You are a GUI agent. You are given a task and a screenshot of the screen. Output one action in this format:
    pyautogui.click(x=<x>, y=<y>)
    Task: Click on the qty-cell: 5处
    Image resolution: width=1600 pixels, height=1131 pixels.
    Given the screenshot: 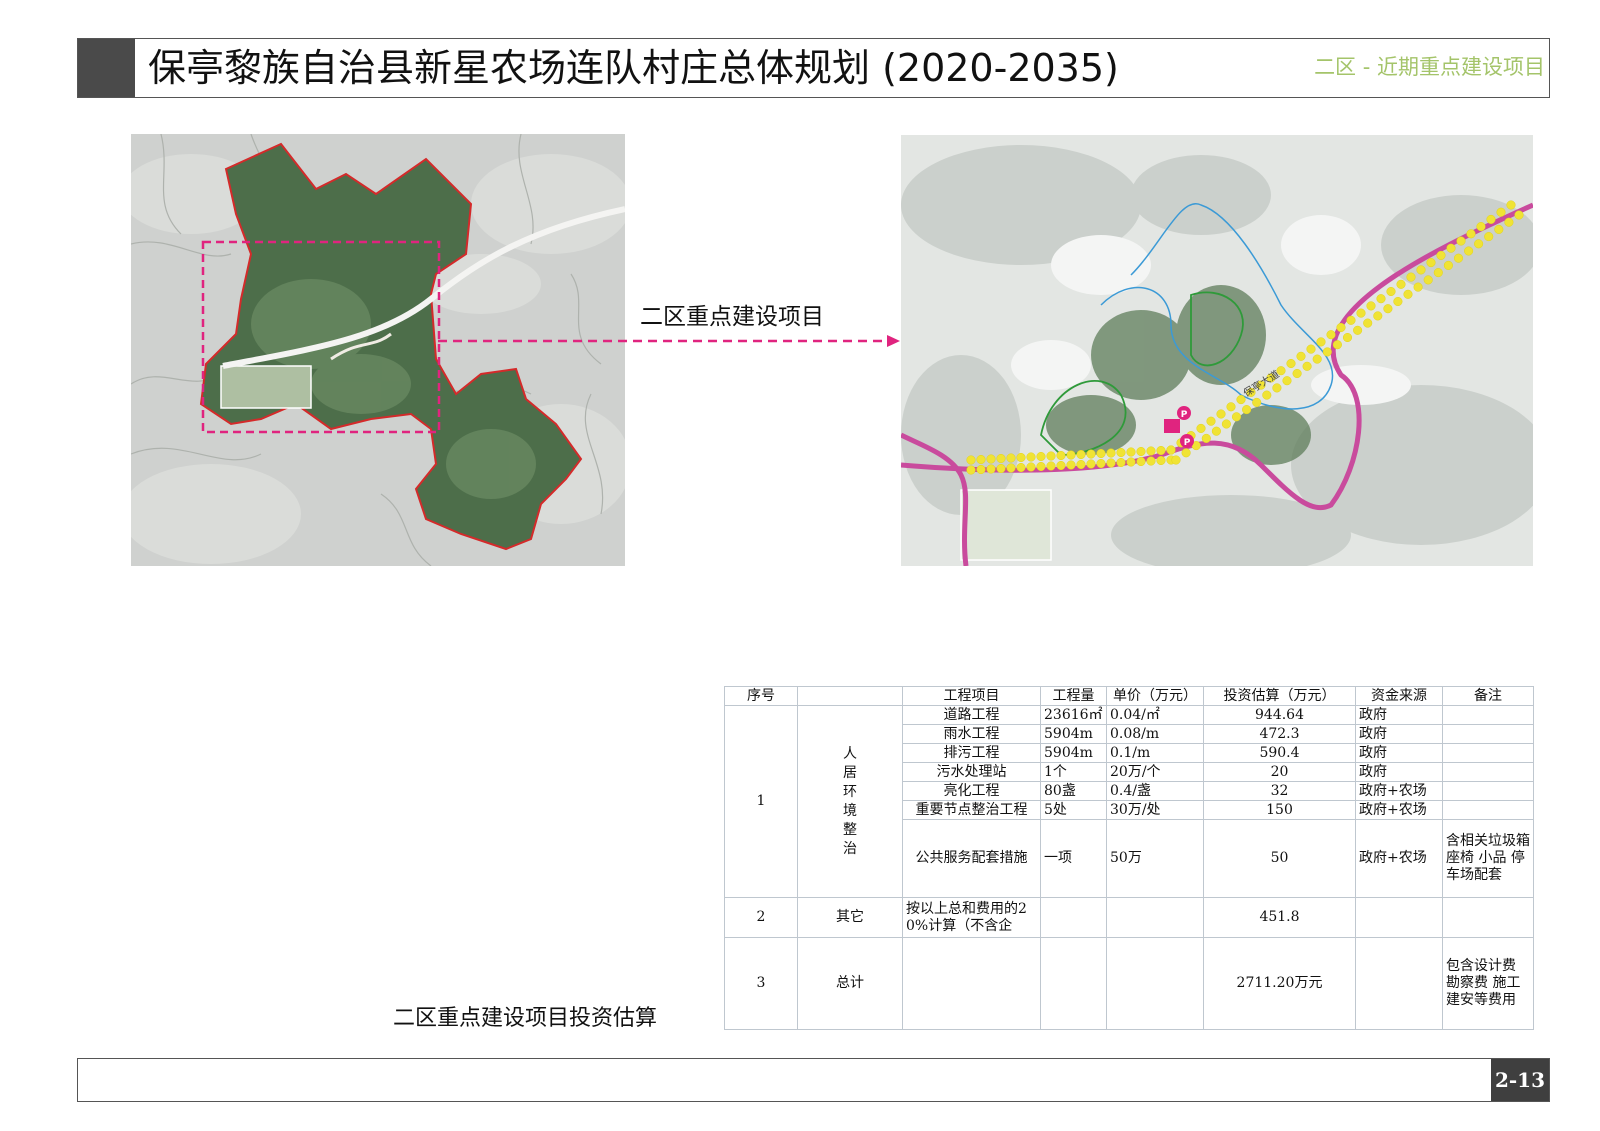 What is the action you would take?
    pyautogui.click(x=1073, y=810)
    